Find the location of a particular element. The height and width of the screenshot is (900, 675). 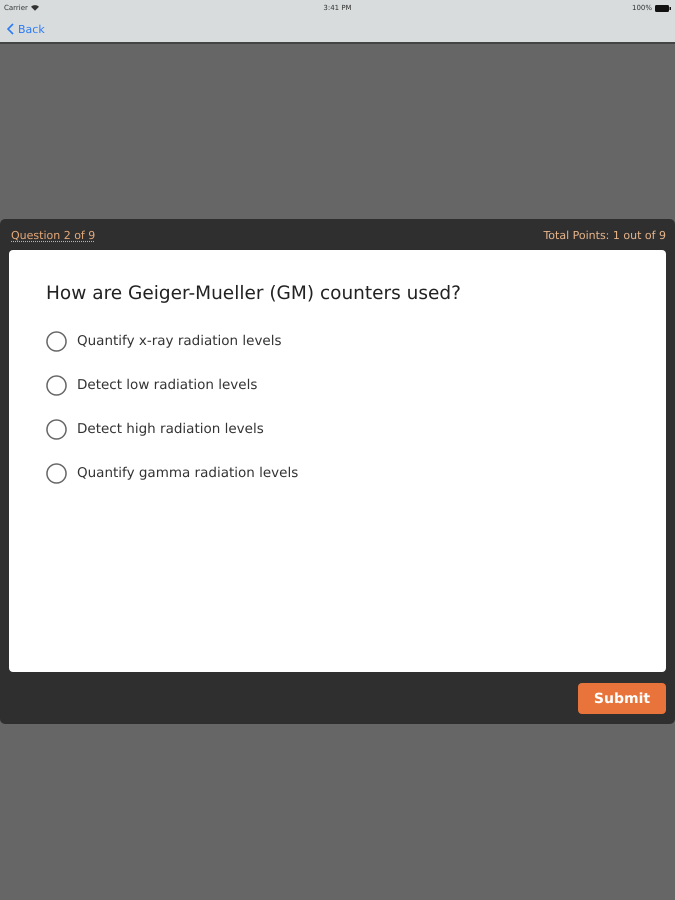

question-progress-link: Question 2 of 9 is located at coordinates (53, 235).